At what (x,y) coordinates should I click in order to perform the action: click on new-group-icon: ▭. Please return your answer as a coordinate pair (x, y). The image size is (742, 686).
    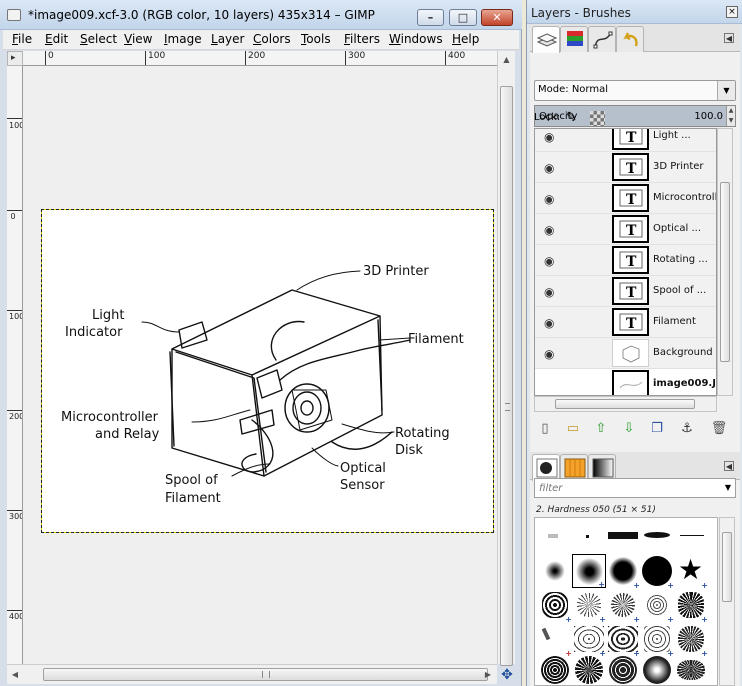
    Looking at the image, I should click on (573, 429).